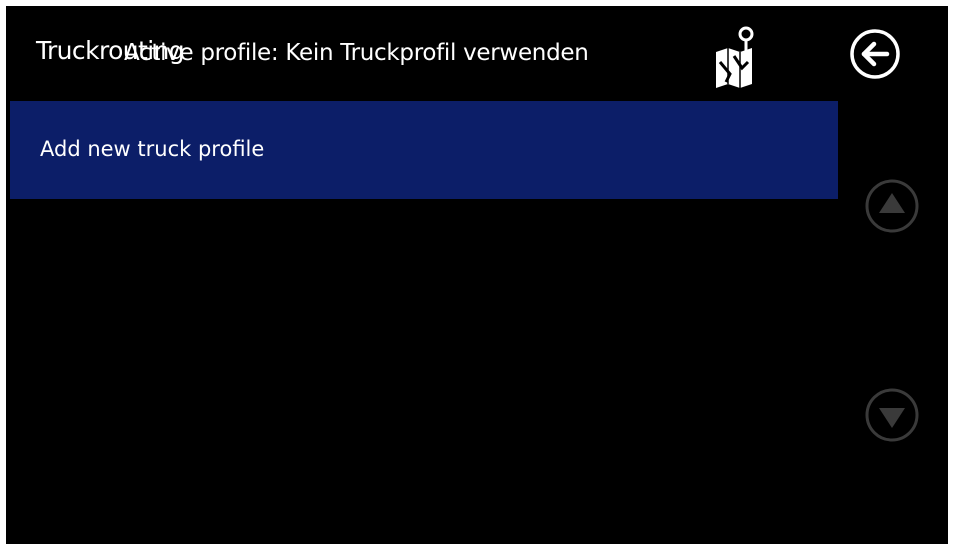 Image resolution: width=956 pixels, height=551 pixels. I want to click on scroll-down-button, so click(892, 415).